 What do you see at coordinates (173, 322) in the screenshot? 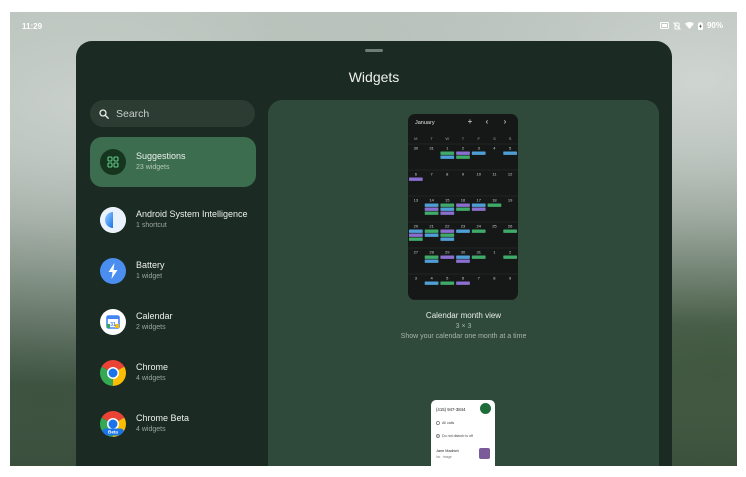
I see `app-item-calendar: 31 Calendar 2 widgets` at bounding box center [173, 322].